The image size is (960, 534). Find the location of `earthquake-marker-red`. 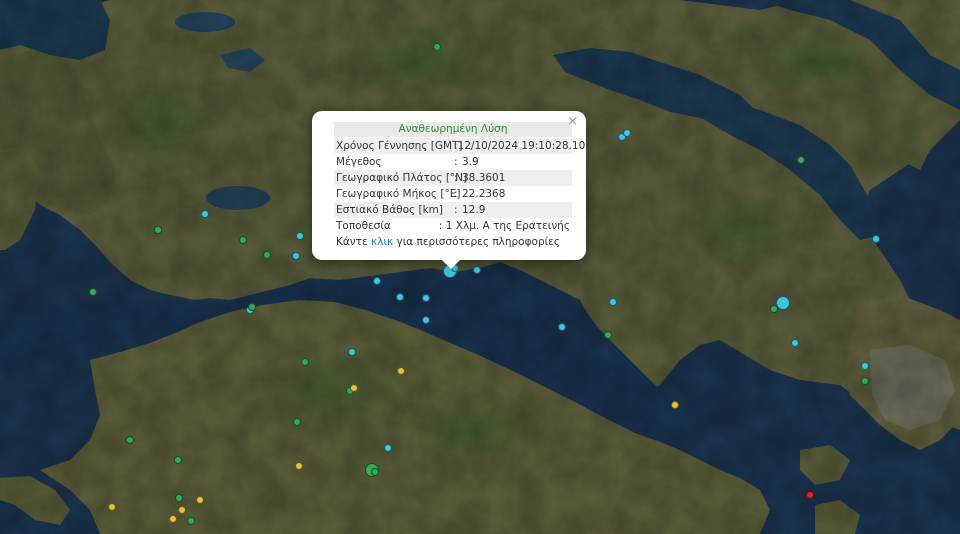

earthquake-marker-red is located at coordinates (810, 495).